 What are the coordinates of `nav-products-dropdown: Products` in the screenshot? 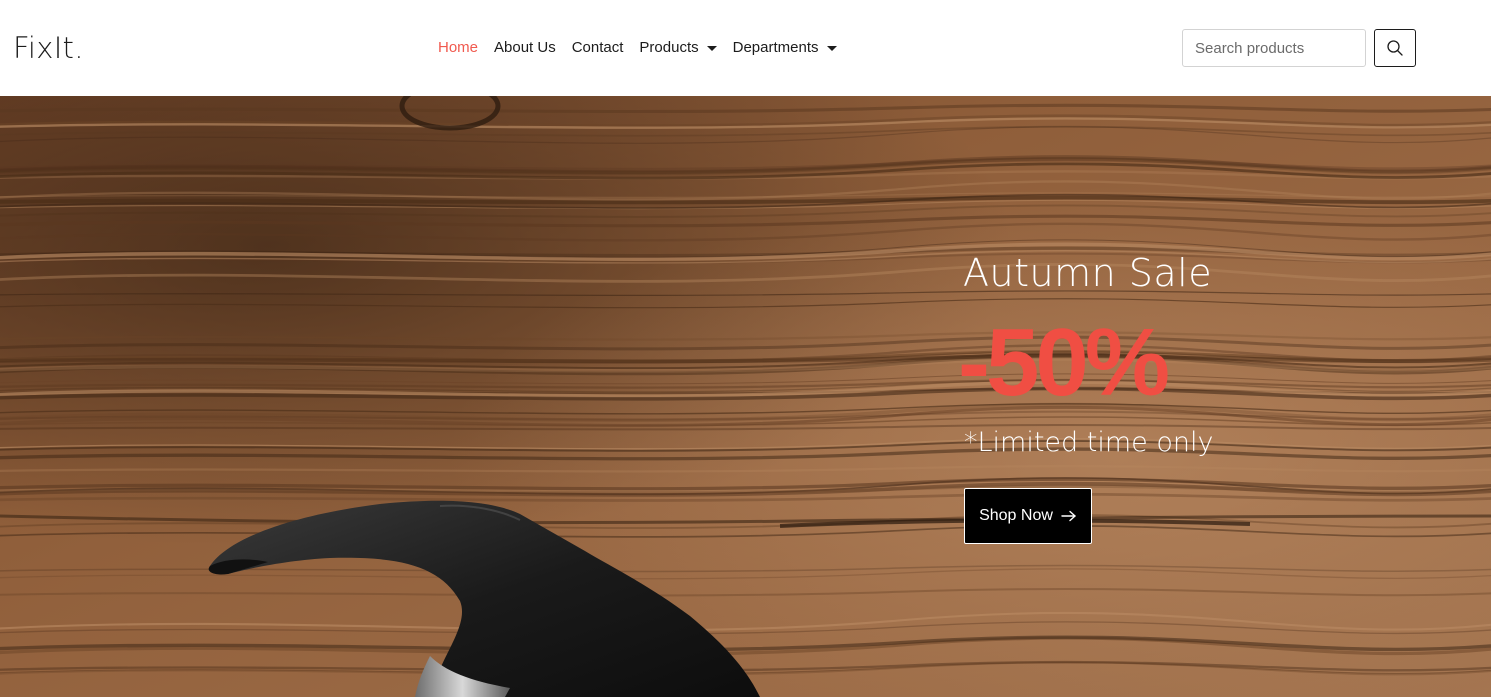 It's located at (678, 48).